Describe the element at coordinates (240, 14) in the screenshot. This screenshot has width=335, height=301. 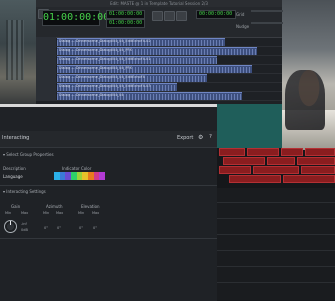
I see `grid-label: Grid` at that location.